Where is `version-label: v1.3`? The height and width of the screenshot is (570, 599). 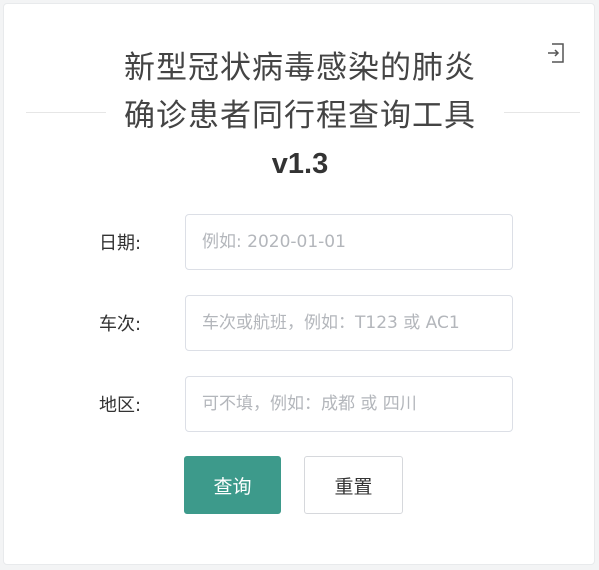
version-label: v1.3 is located at coordinates (300, 164).